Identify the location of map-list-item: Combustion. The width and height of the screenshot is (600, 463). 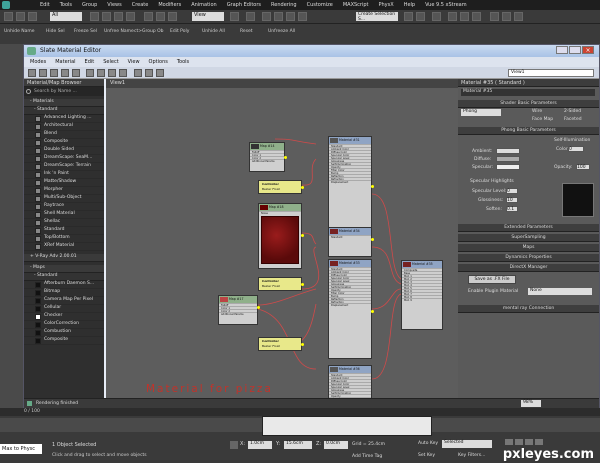
(64, 333).